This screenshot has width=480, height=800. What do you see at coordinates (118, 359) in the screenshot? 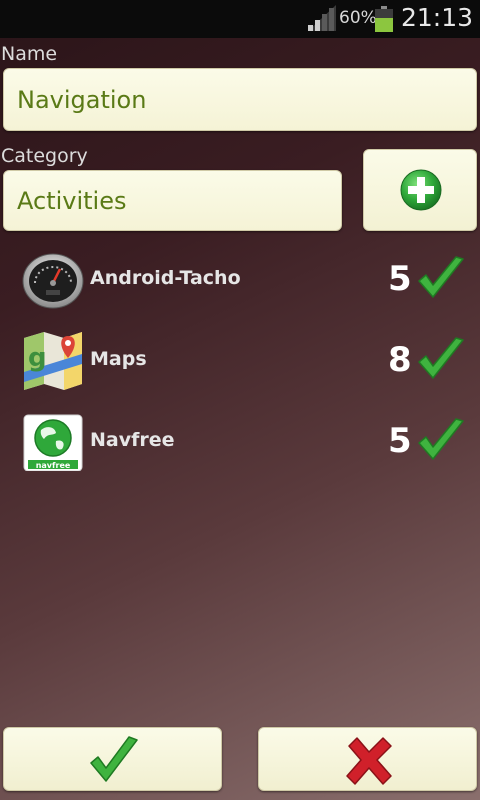
I see `app-name: Maps` at bounding box center [118, 359].